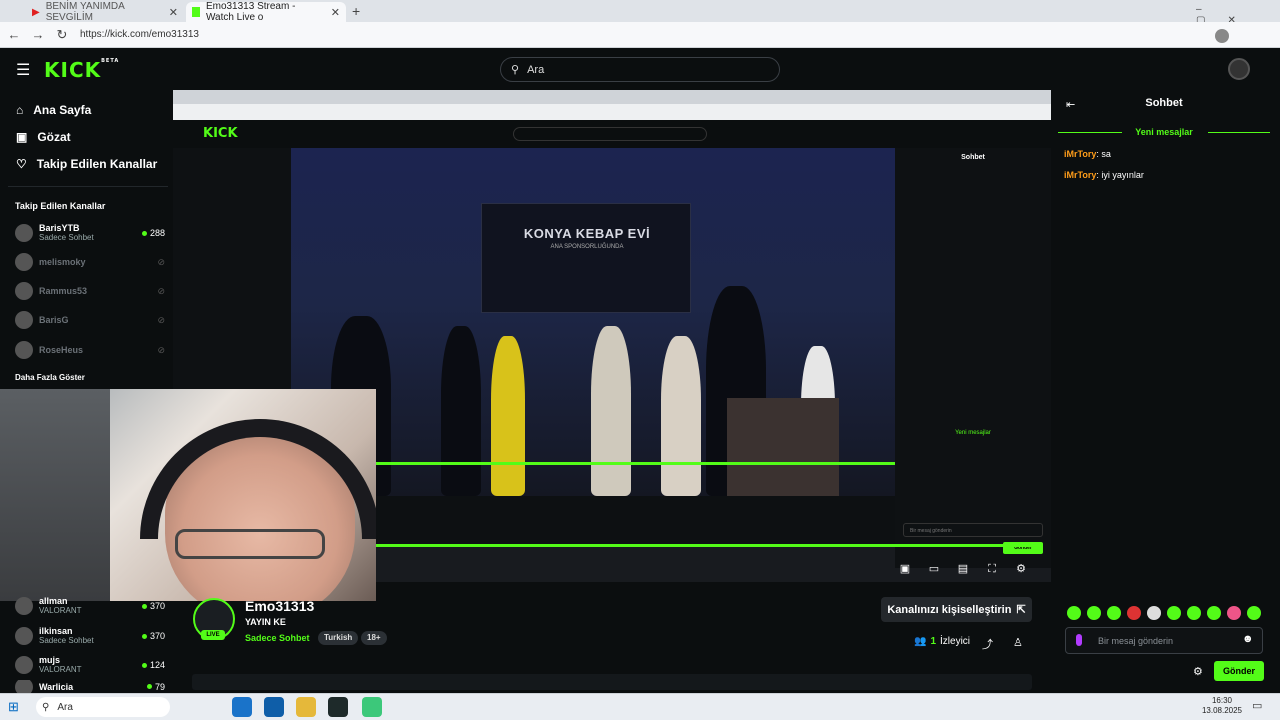 The image size is (1280, 720). What do you see at coordinates (1167, 391) in the screenshot?
I see `chat-panel` at bounding box center [1167, 391].